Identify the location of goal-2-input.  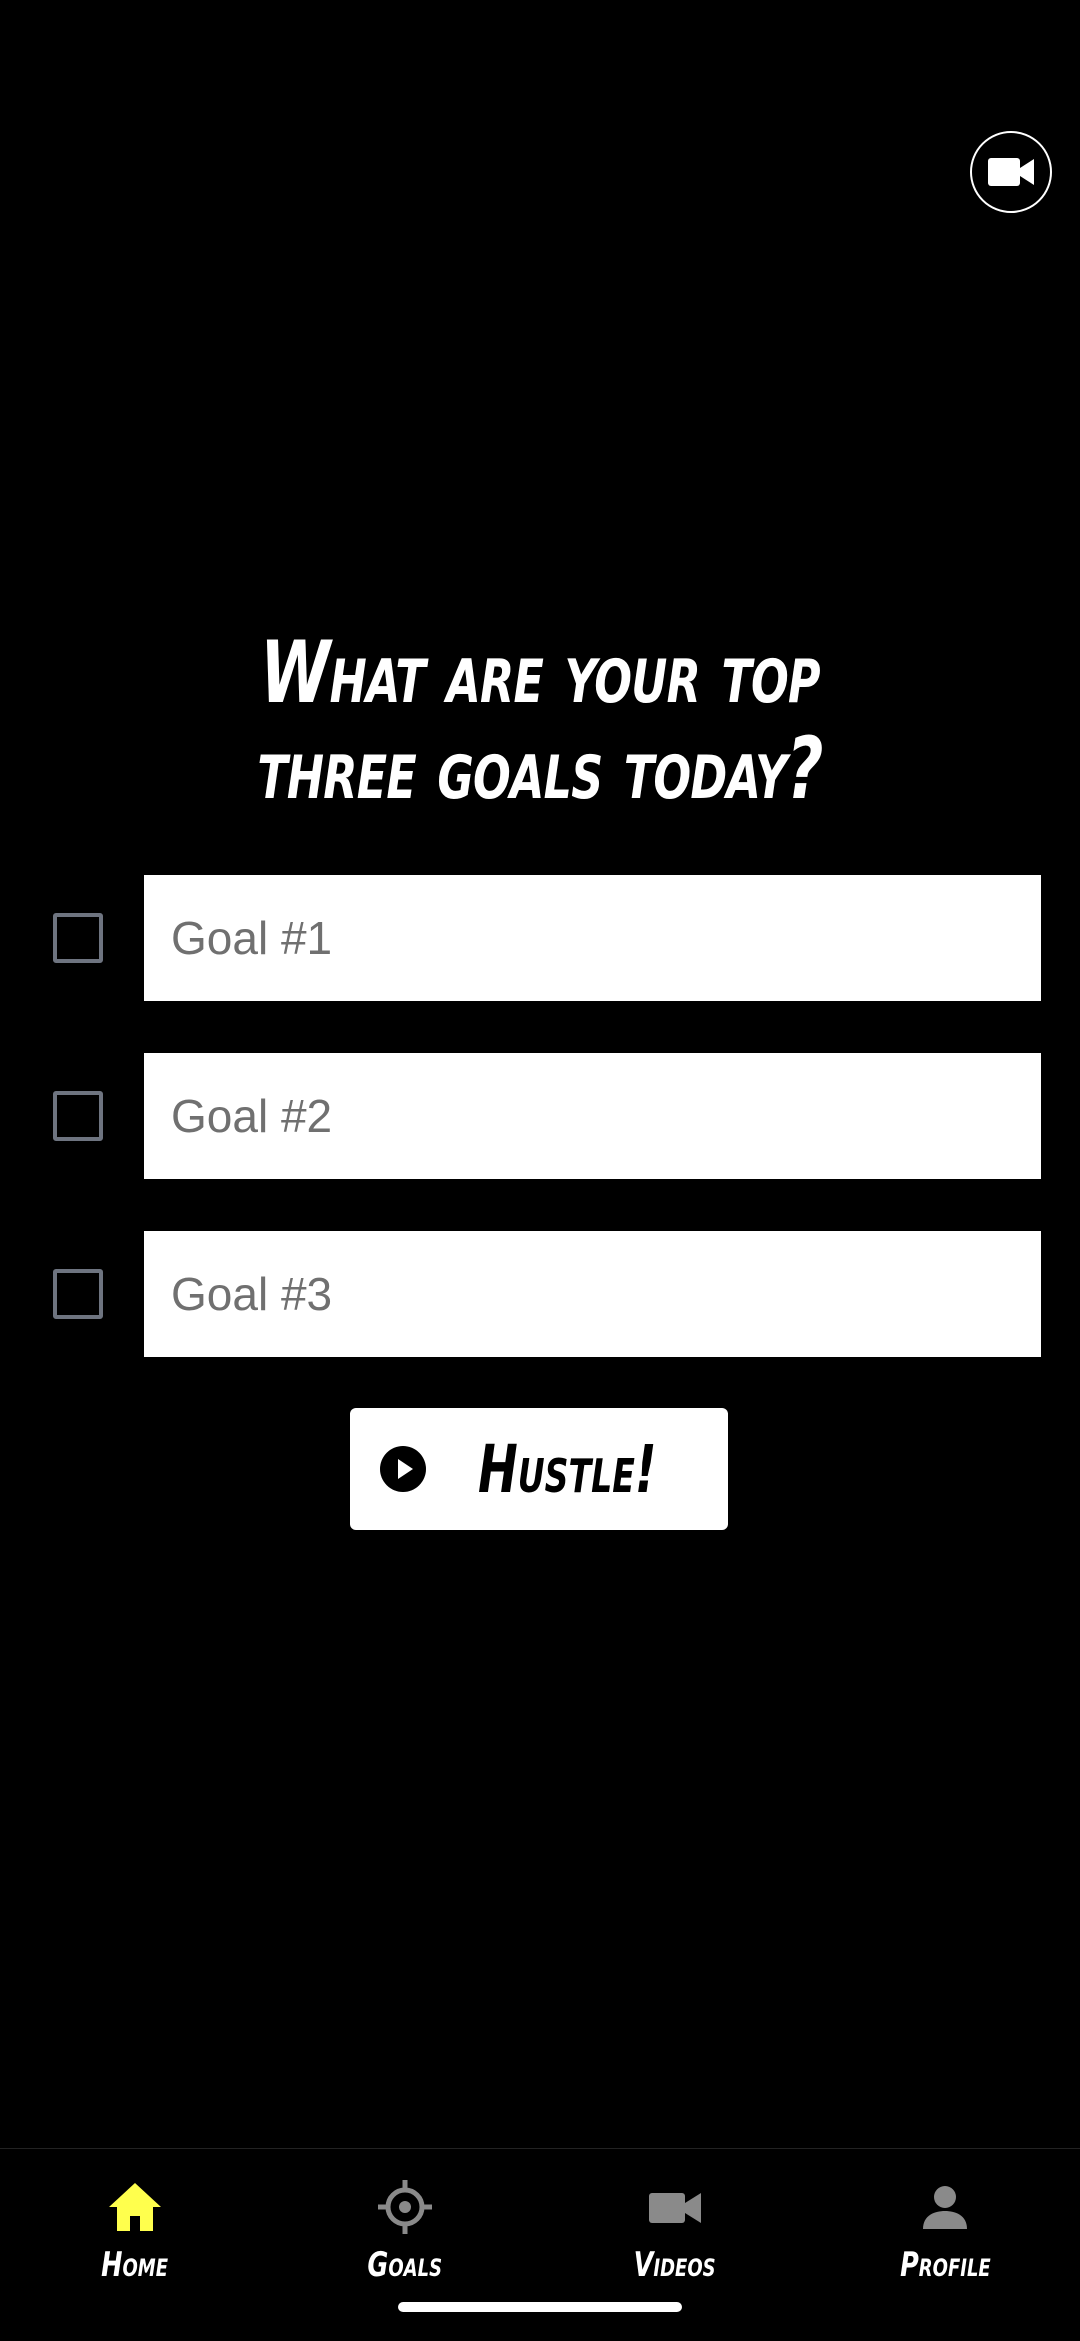
(592, 1116).